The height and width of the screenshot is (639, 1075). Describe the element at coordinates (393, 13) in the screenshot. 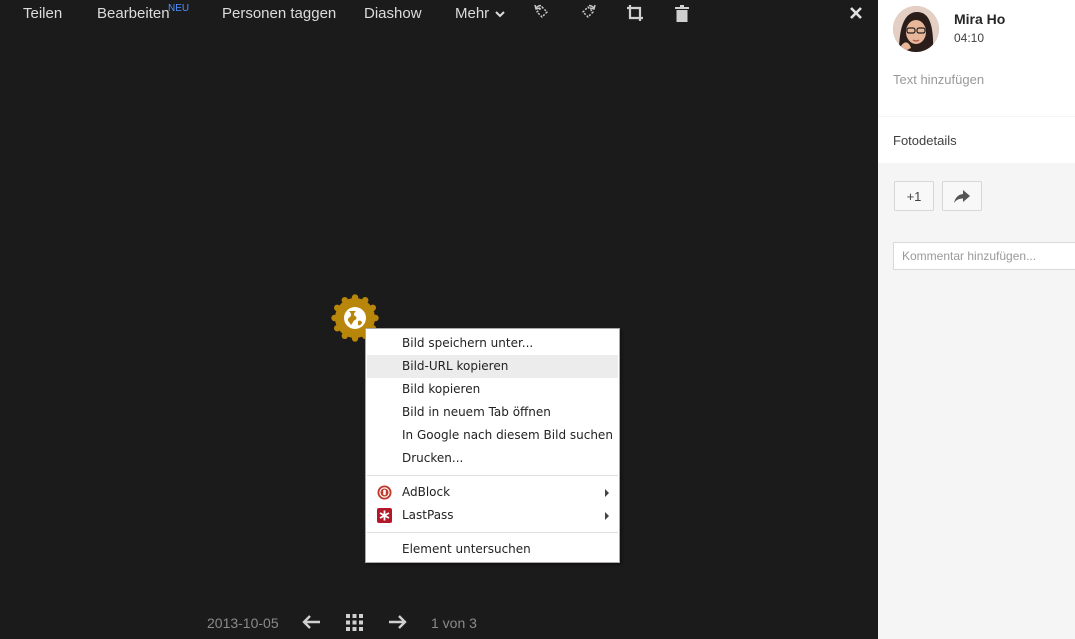

I see `slideshow-button: Diashow` at that location.